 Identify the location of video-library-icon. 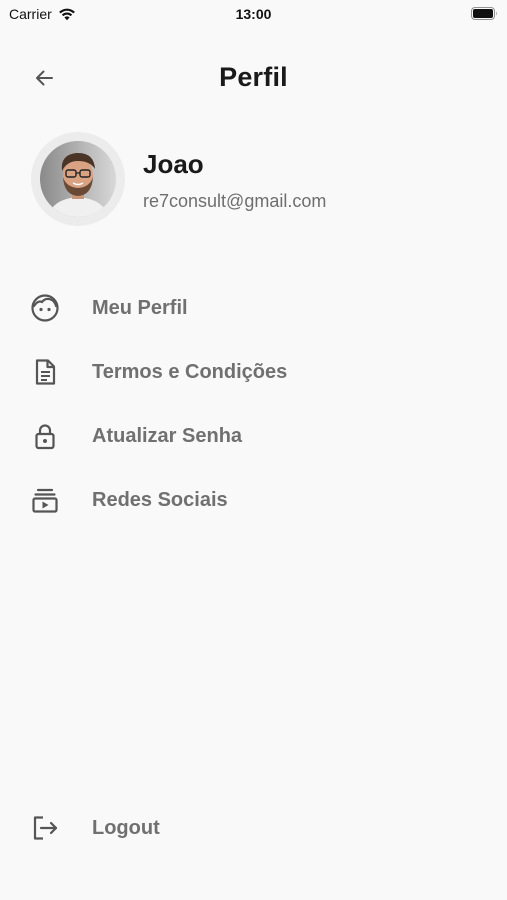
(45, 500).